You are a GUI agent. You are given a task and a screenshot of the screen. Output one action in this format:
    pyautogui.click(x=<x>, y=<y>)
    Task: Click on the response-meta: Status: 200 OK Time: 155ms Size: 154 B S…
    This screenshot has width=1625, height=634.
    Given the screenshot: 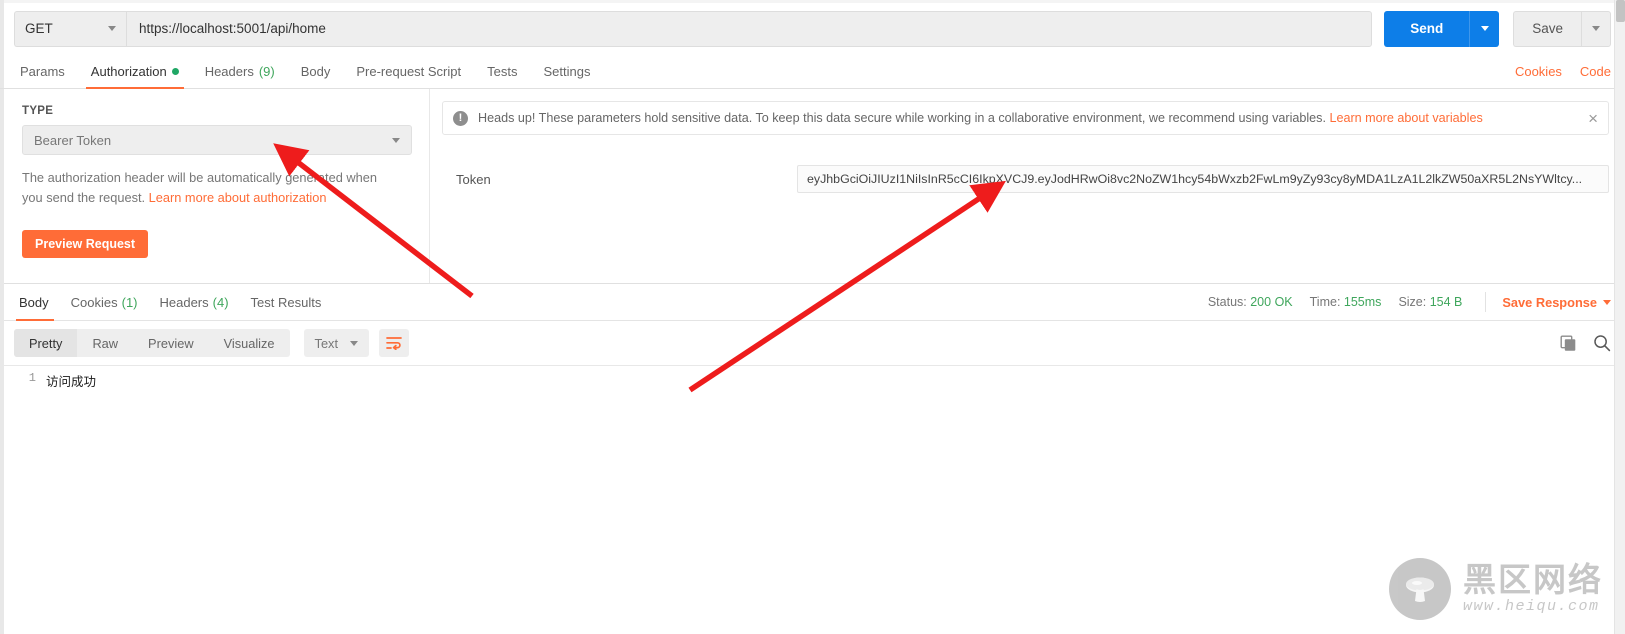 What is the action you would take?
    pyautogui.click(x=1409, y=302)
    